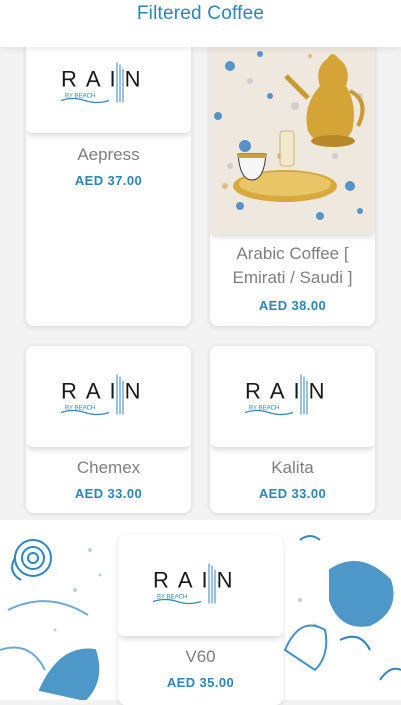  What do you see at coordinates (292, 467) in the screenshot?
I see `product-name: Kalita` at bounding box center [292, 467].